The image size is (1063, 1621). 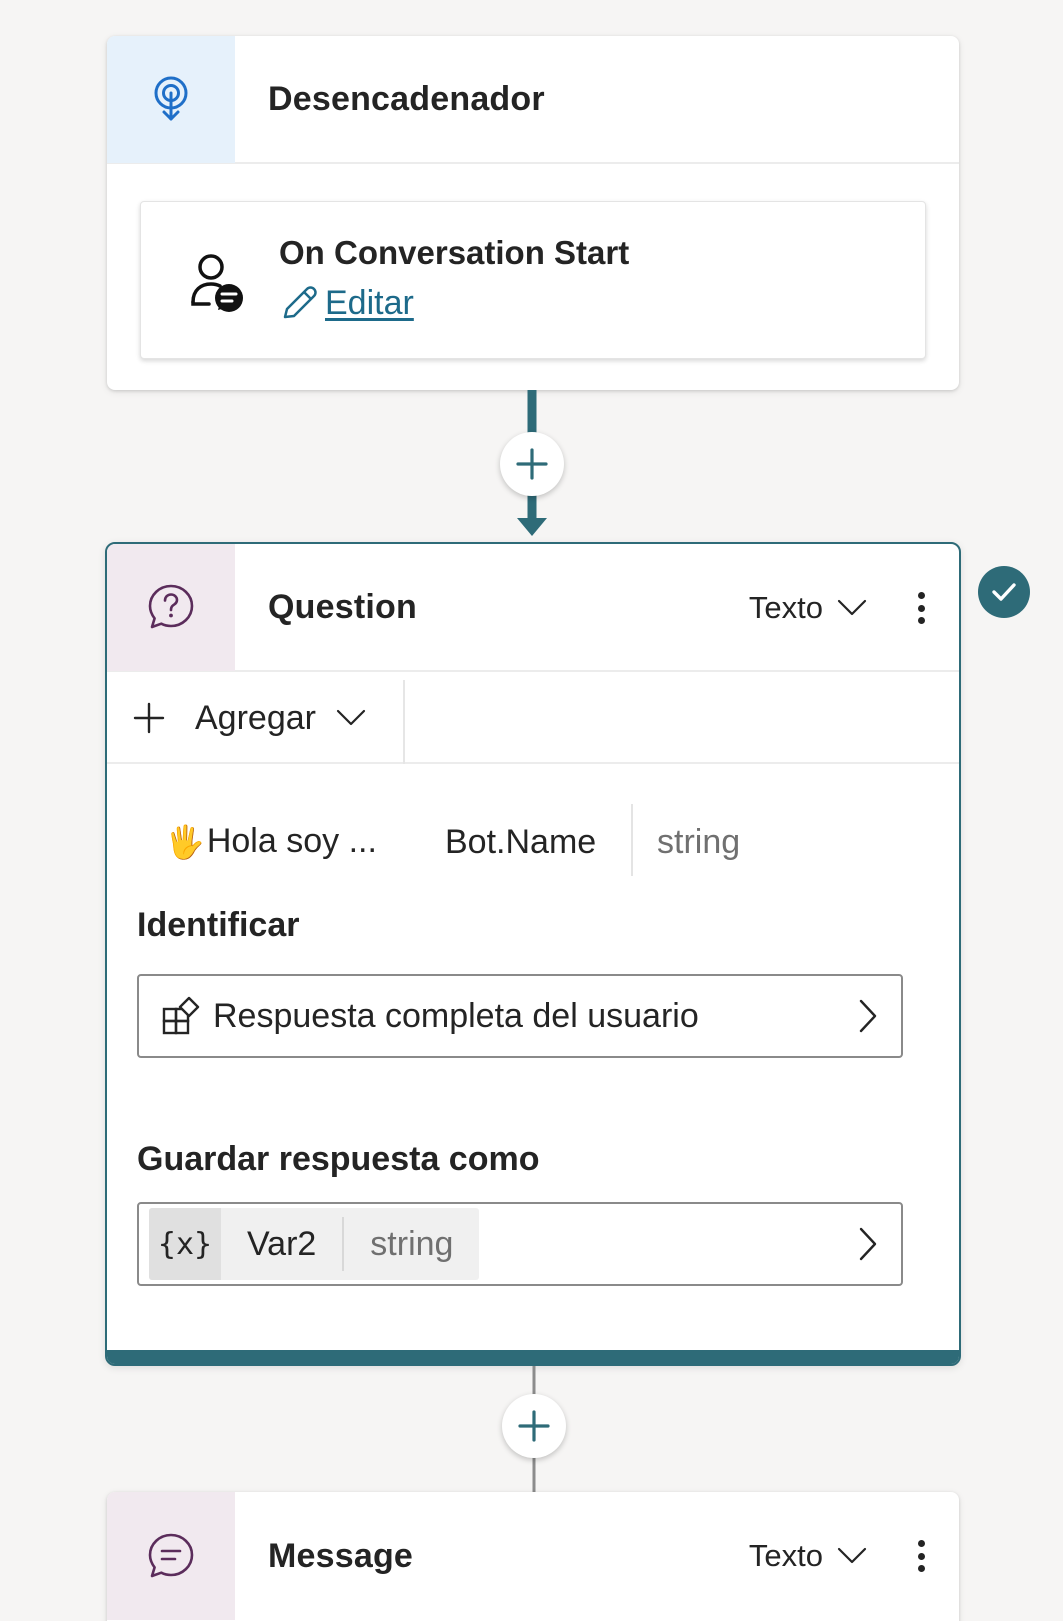 I want to click on edit-label: Editar, so click(x=369, y=303).